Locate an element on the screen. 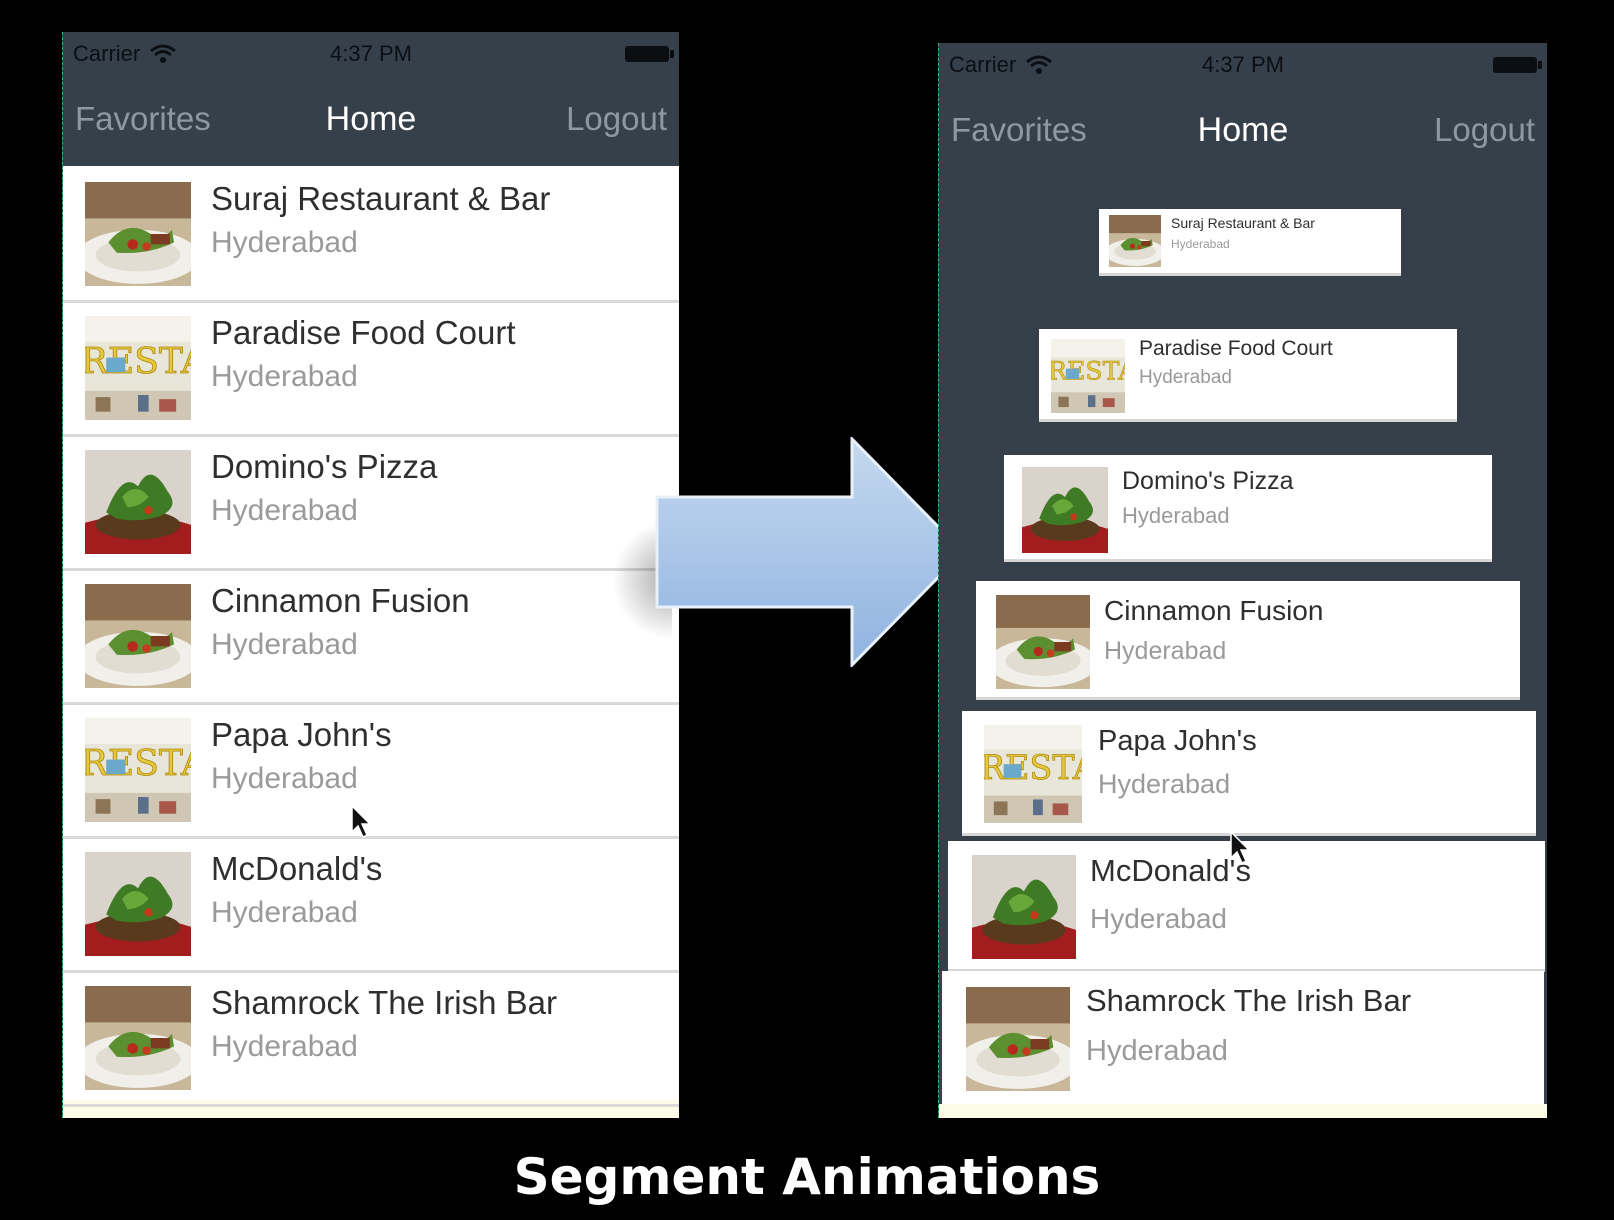  list-item: McDonald's Hyderabad is located at coordinates (371, 904).